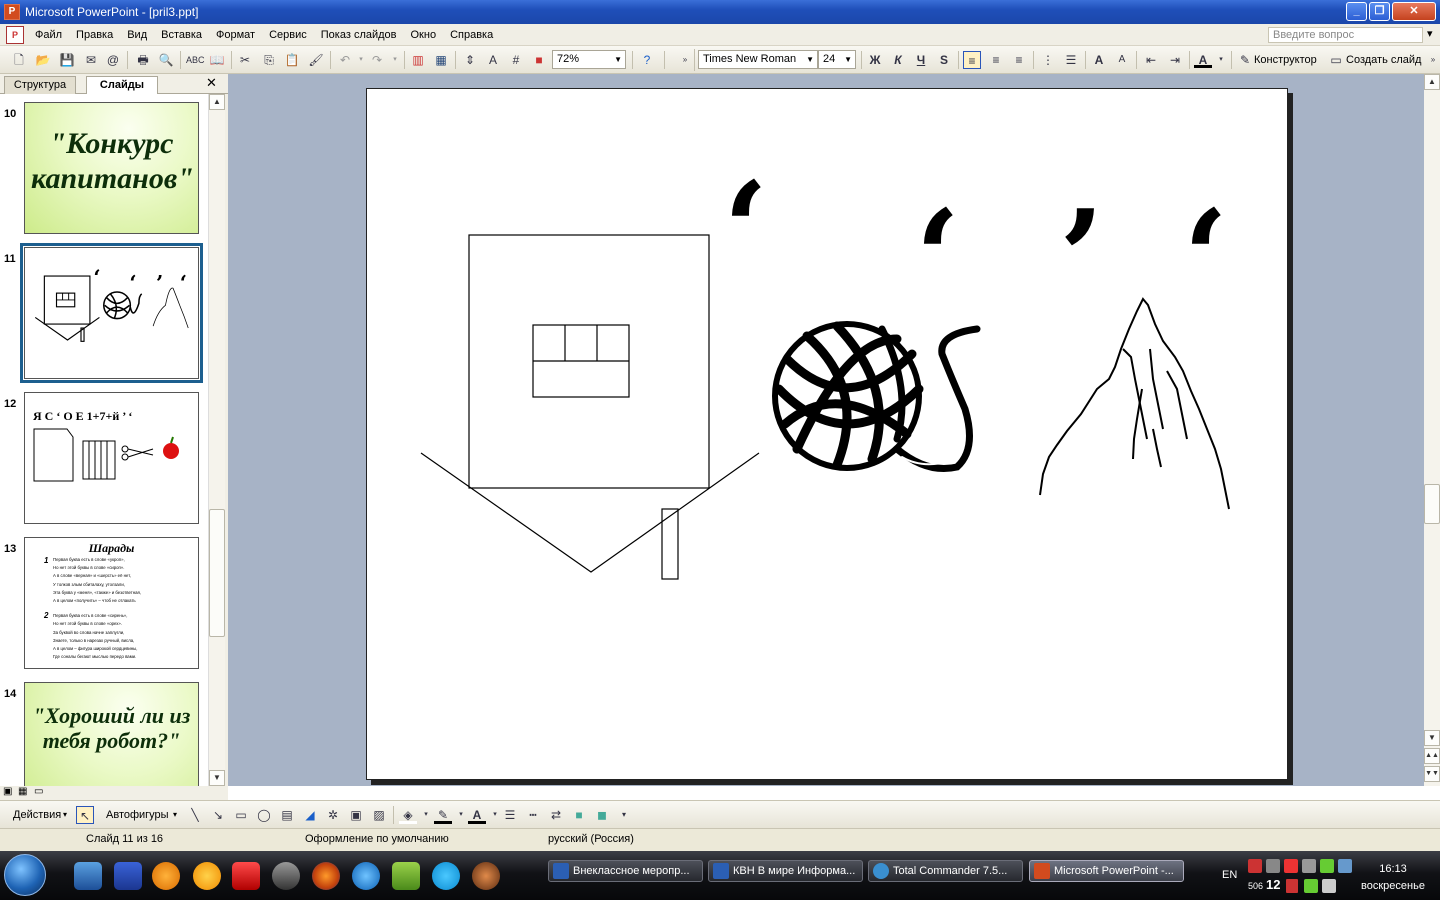 This screenshot has height=900, width=1440. Describe the element at coordinates (1345, 35) in the screenshot. I see `ask-question-input: Введите вопрос` at that location.